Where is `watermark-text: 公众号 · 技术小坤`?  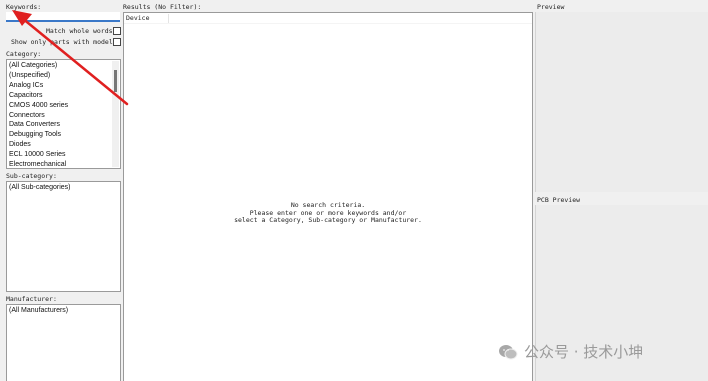
watermark-text: 公众号 · 技术小坤 is located at coordinates (584, 352).